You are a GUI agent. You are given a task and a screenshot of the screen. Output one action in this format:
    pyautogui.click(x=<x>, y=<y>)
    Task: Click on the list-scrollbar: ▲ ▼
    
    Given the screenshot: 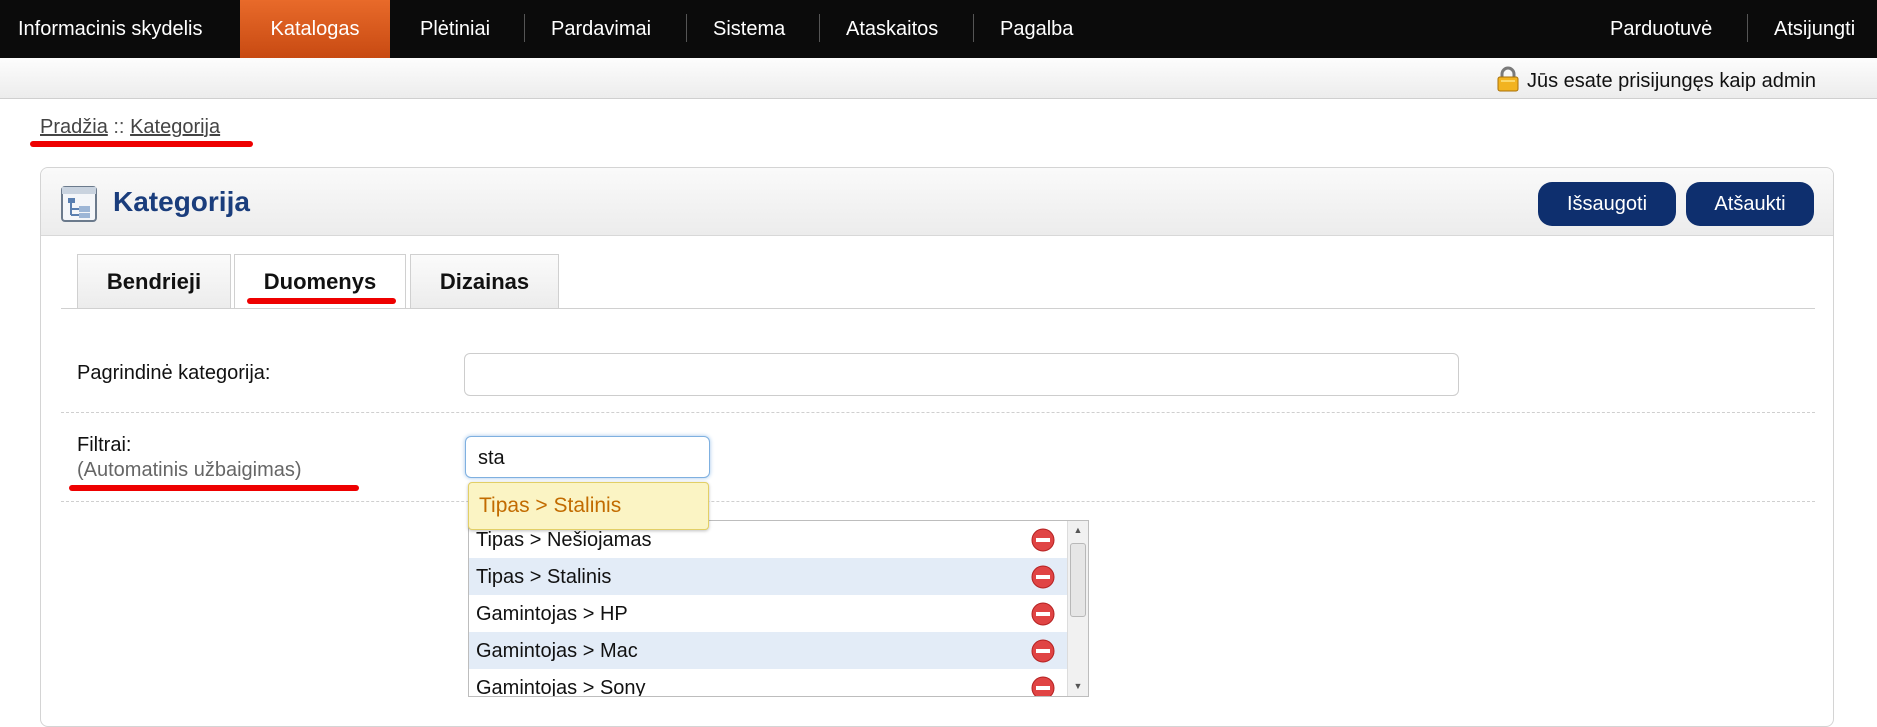 What is the action you would take?
    pyautogui.click(x=1077, y=608)
    